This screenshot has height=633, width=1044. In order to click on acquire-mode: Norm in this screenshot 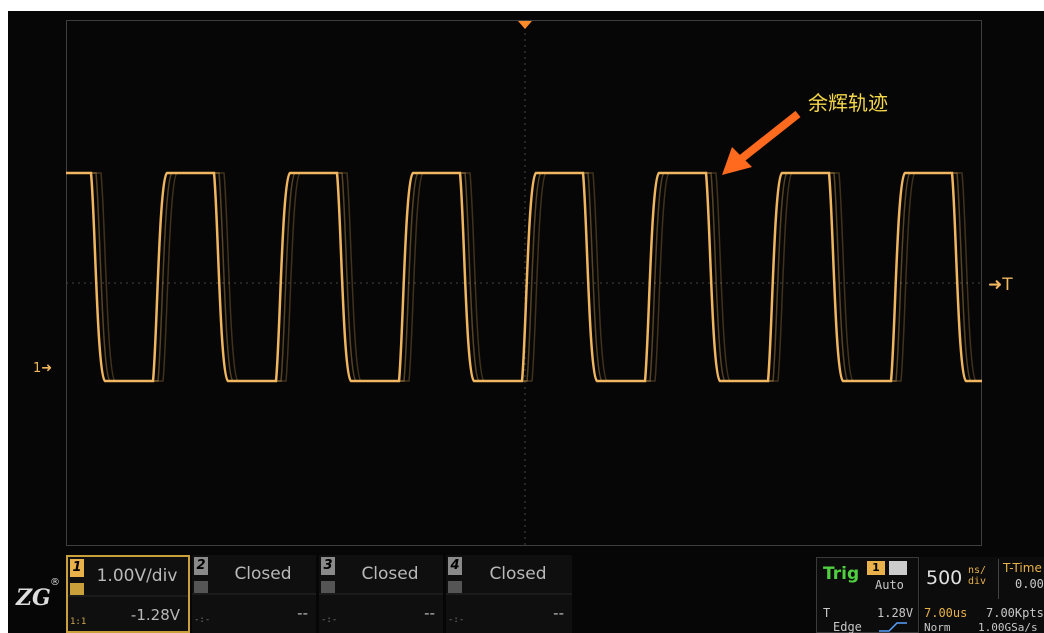, I will do `click(937, 627)`.